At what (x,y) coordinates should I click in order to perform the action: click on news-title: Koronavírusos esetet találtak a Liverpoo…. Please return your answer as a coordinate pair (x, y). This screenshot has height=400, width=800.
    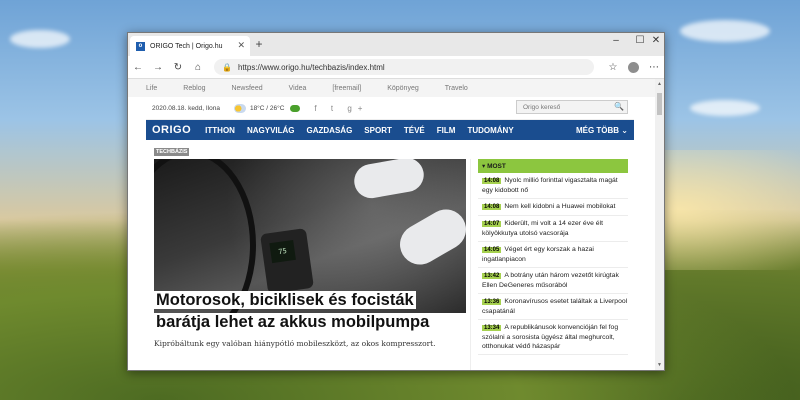
    Looking at the image, I should click on (555, 306).